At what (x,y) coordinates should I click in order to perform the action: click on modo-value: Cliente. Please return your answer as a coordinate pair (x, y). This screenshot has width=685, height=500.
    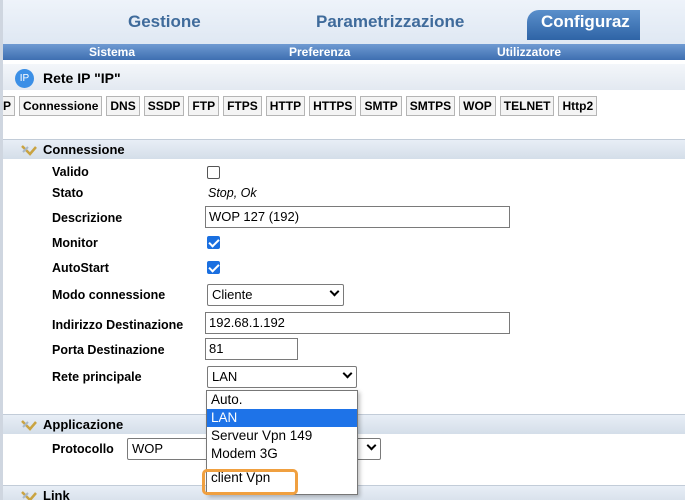
    Looking at the image, I should click on (232, 294).